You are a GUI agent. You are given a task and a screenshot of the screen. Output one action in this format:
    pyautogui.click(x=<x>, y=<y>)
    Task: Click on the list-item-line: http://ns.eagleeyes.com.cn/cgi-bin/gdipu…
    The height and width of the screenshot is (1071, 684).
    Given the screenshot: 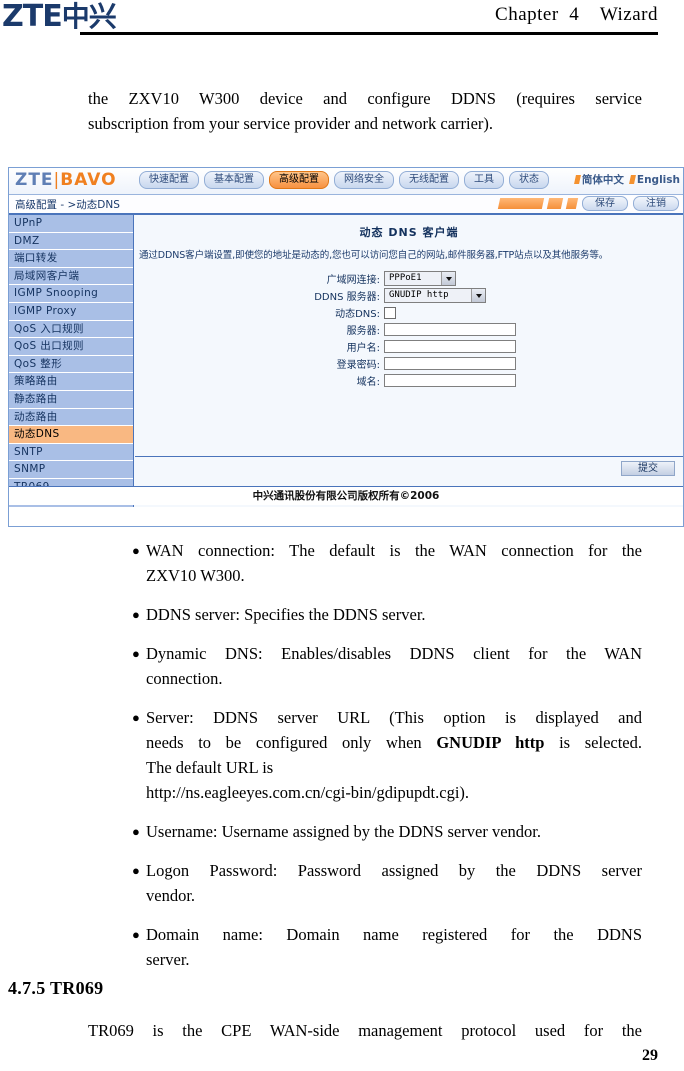 What is the action you would take?
    pyautogui.click(x=308, y=792)
    